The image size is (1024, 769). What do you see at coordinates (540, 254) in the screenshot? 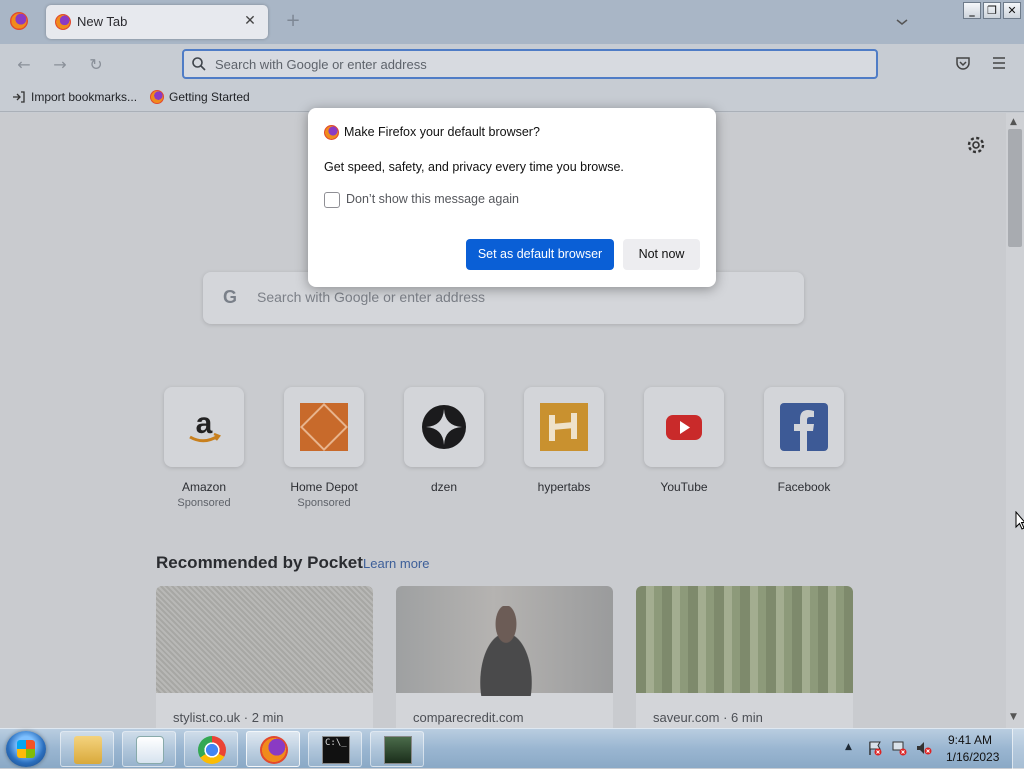
I see `set-default-browser-button: Set as default browser` at bounding box center [540, 254].